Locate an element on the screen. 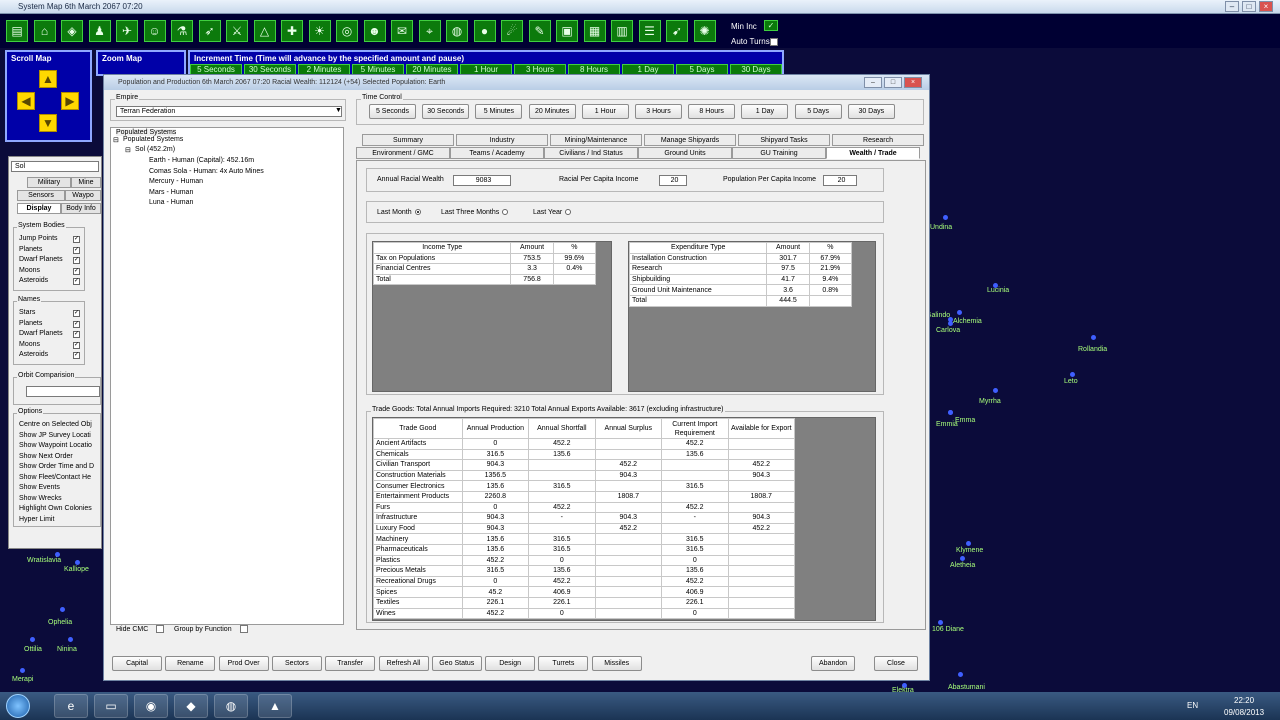 The width and height of the screenshot is (1280, 720). tree-colony-item: Mars - Human is located at coordinates (171, 192).